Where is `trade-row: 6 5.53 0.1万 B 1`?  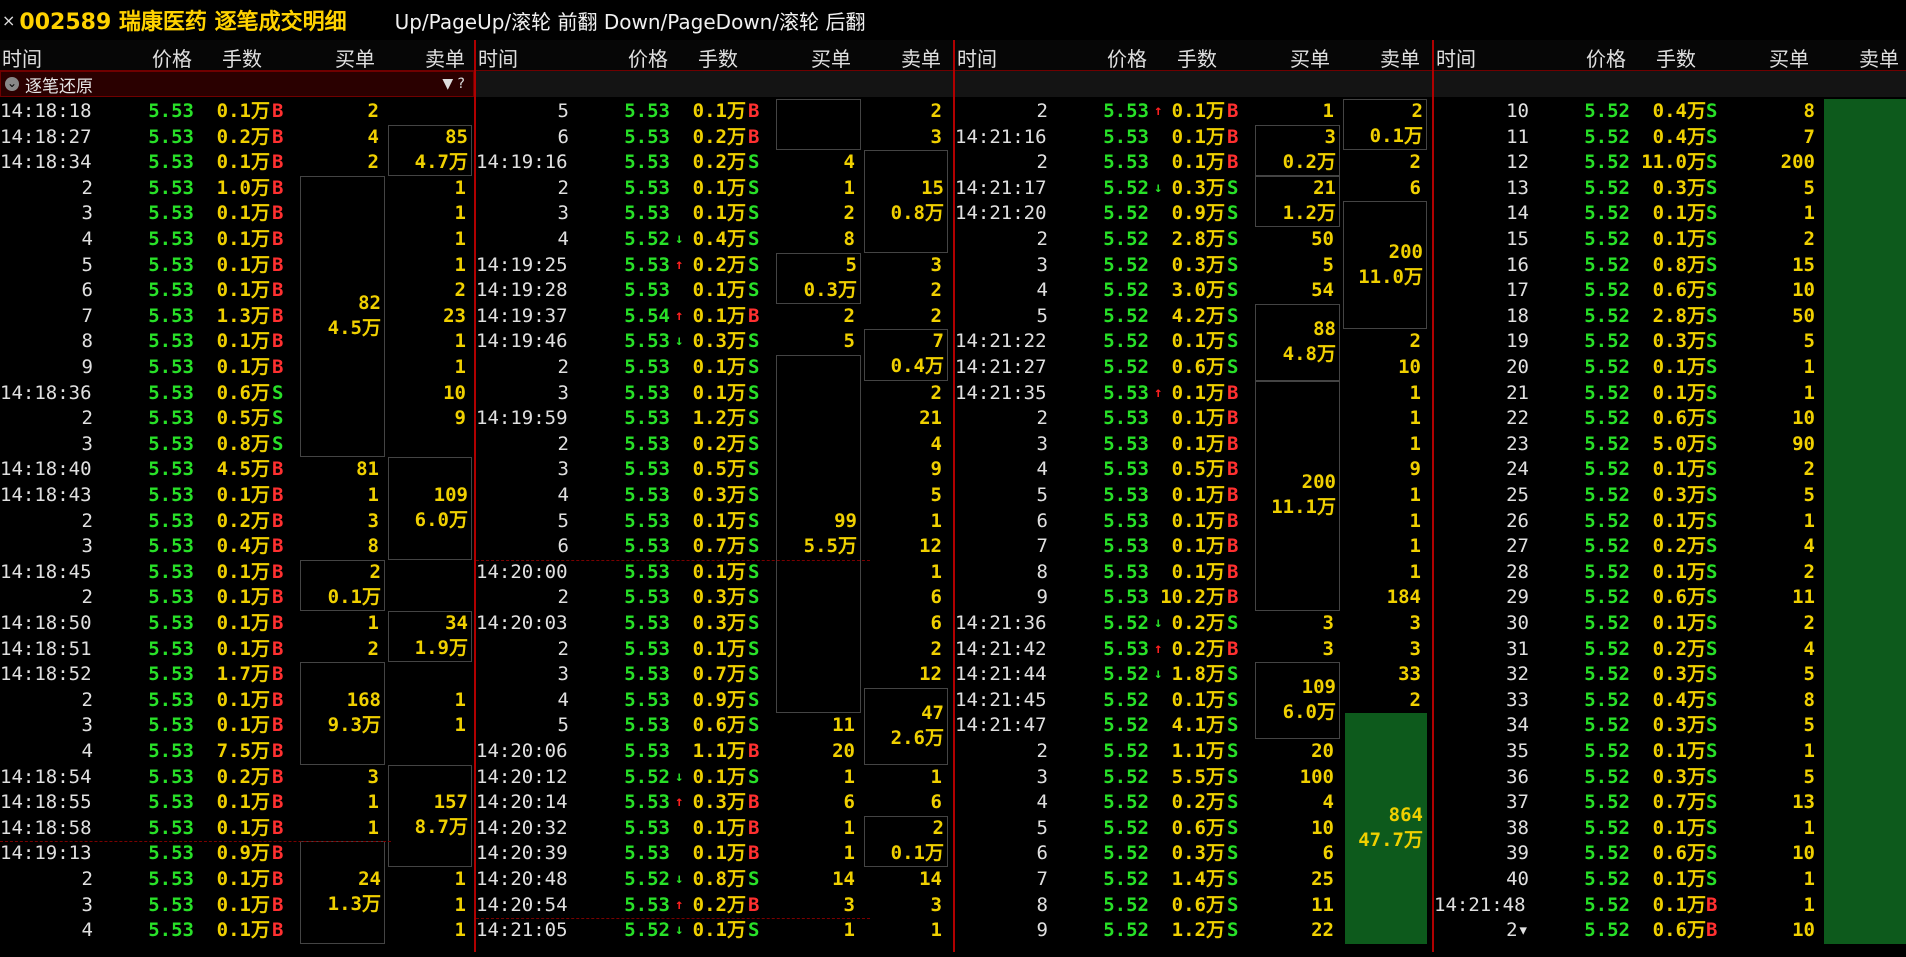 trade-row: 6 5.53 0.1万 B 1 is located at coordinates (1193, 522).